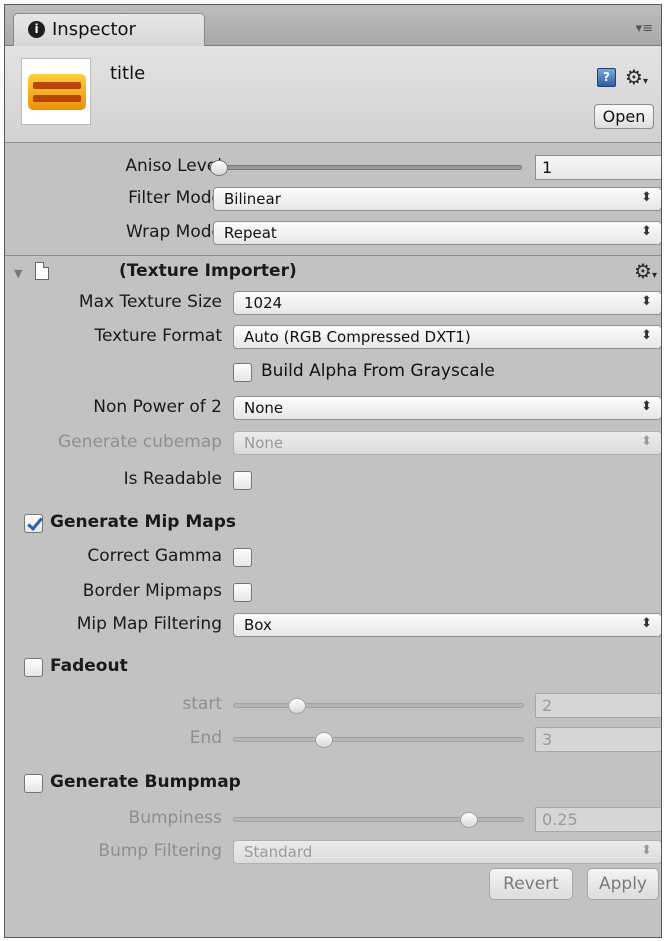 The image size is (667, 941). I want to click on non-power-of-2-row: Non Power of 2 None ⬍, so click(333, 409).